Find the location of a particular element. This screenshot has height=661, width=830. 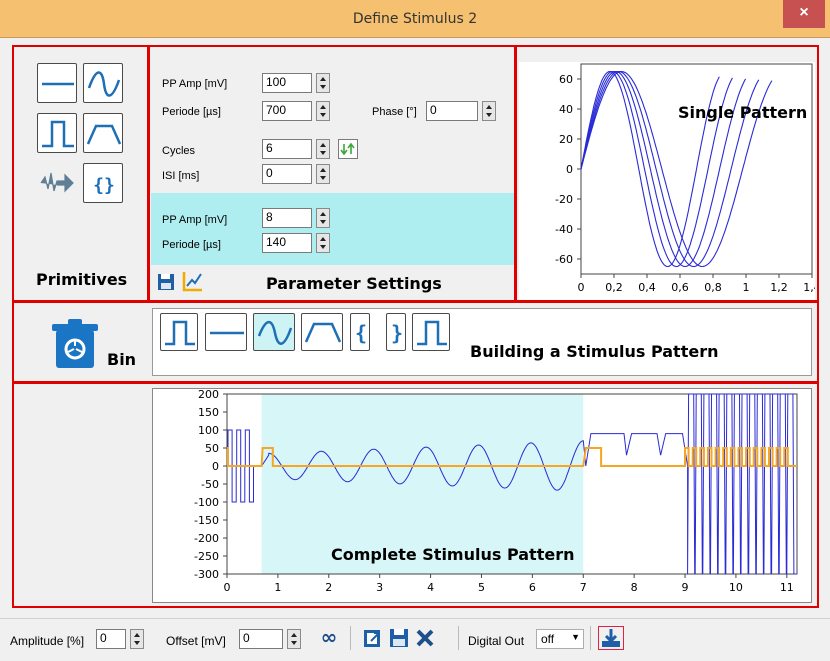

complete-pattern-label: Complete Stimulus Pattern is located at coordinates (453, 554).